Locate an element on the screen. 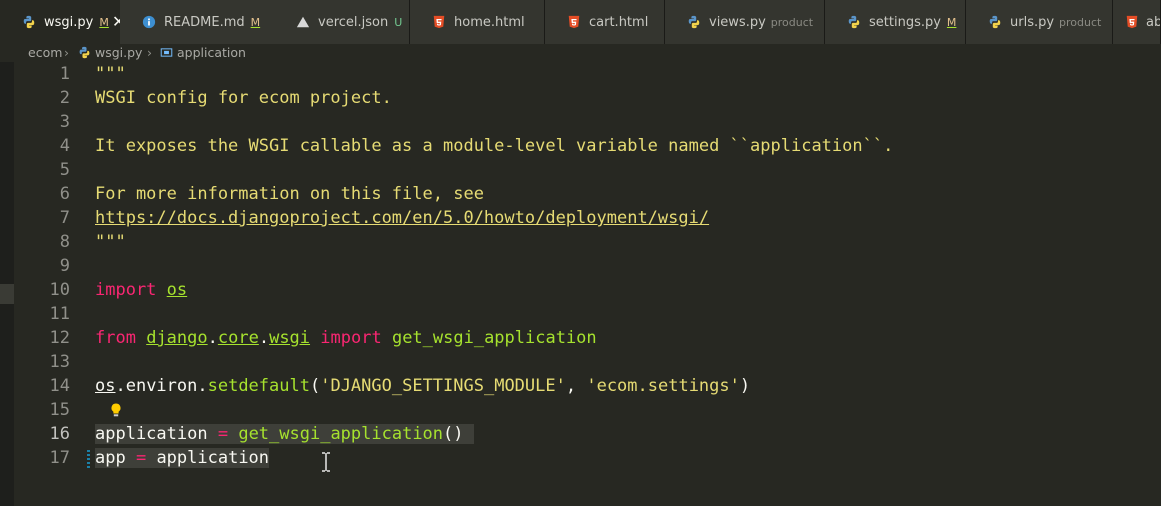 The height and width of the screenshot is (506, 1161). activity-strip is located at coordinates (7, 284).